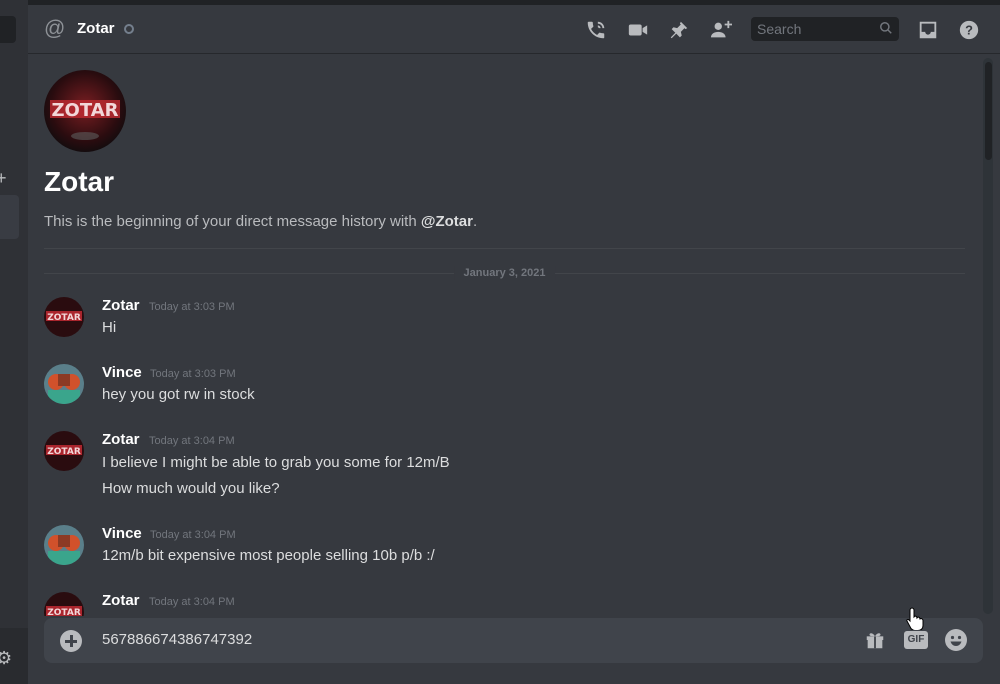 This screenshot has height=684, width=1000. I want to click on welcome-avatar: ZOTAR, so click(85, 111).